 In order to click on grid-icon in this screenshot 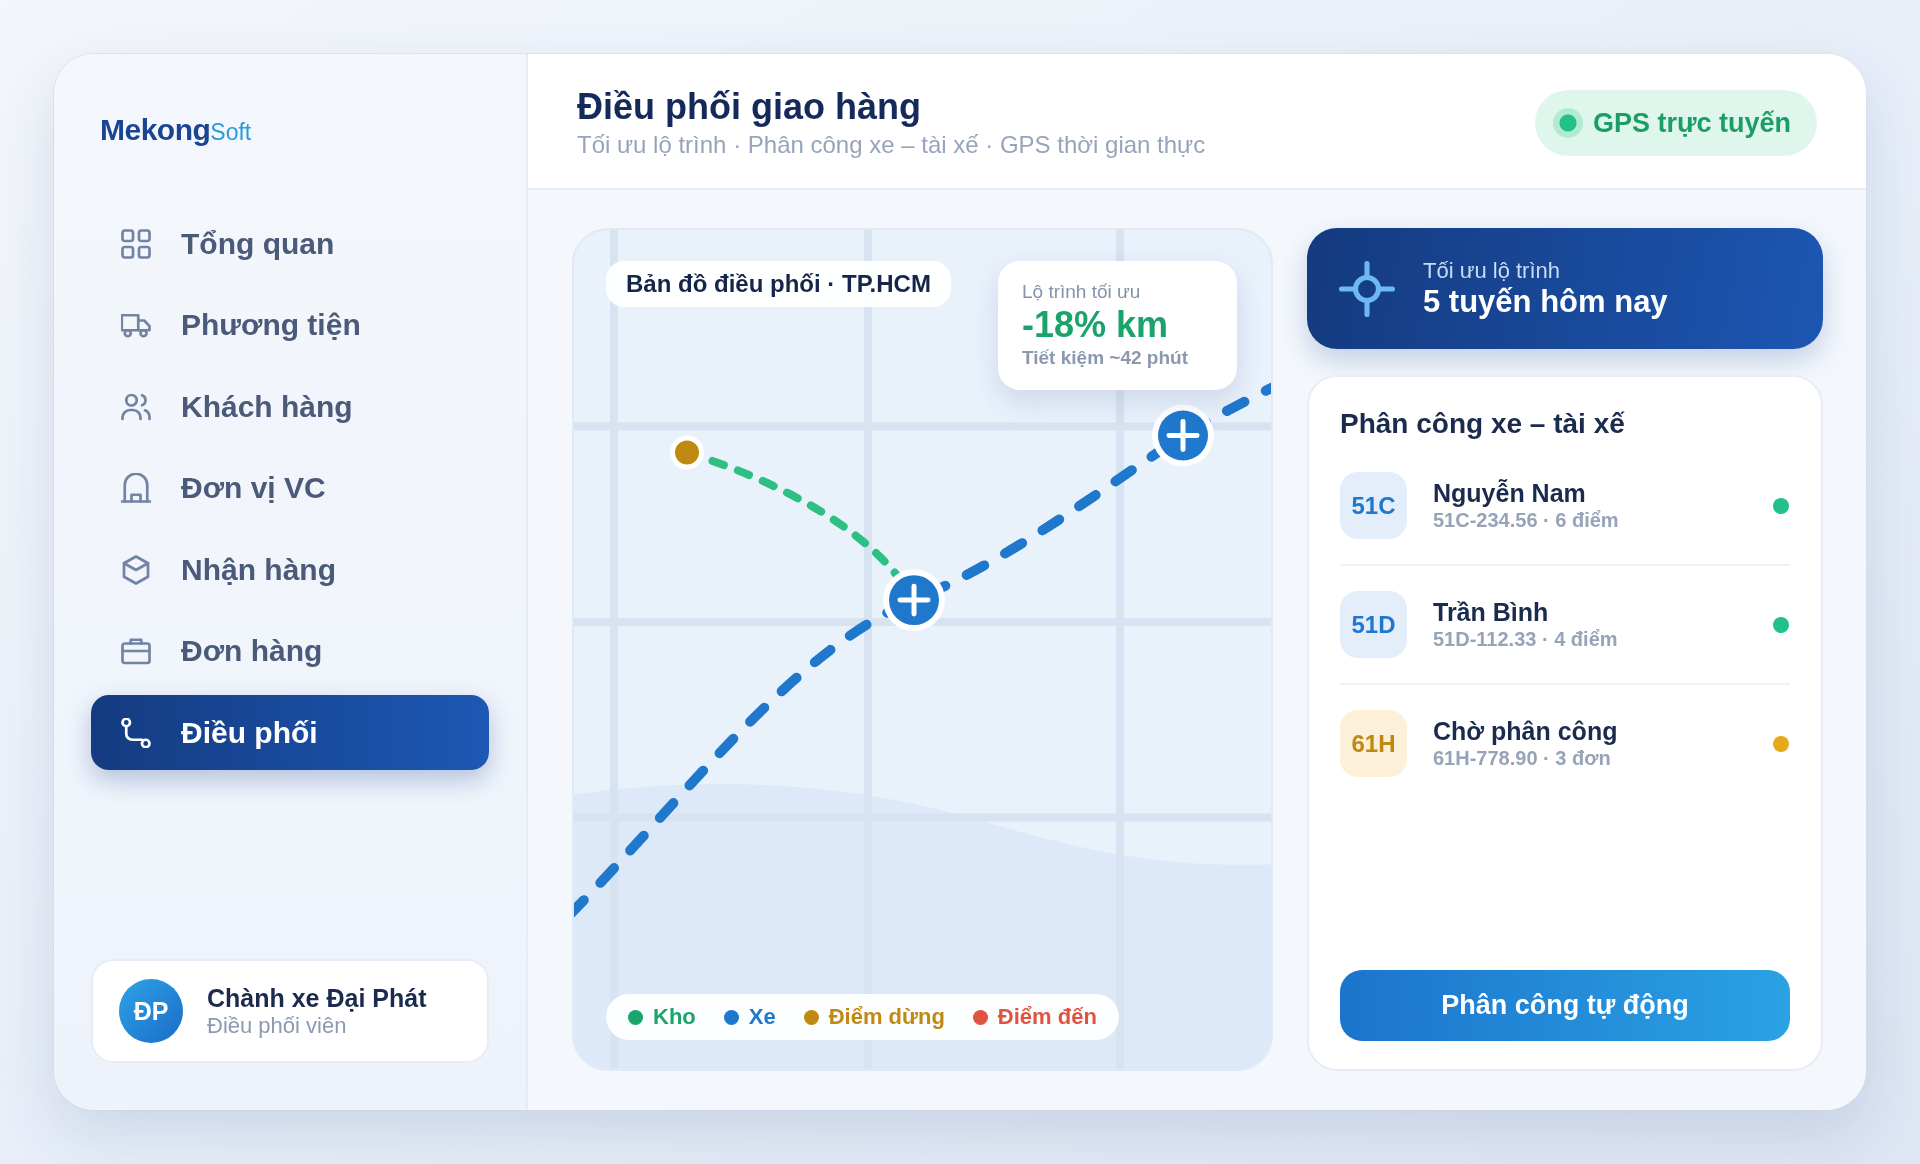, I will do `click(136, 243)`.